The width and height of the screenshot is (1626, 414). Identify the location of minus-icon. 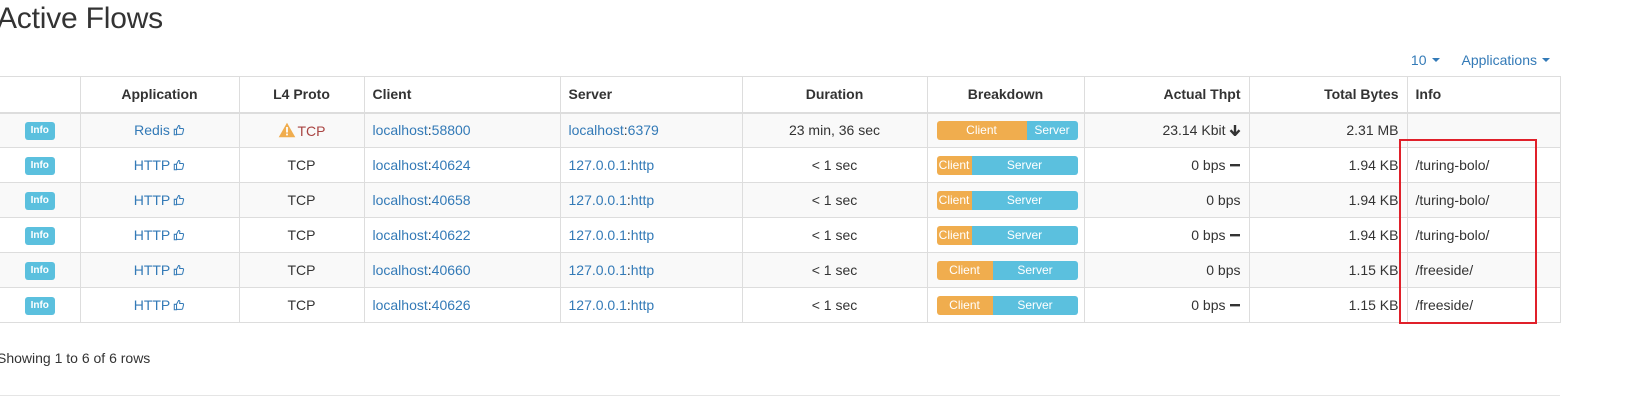
(1234, 305).